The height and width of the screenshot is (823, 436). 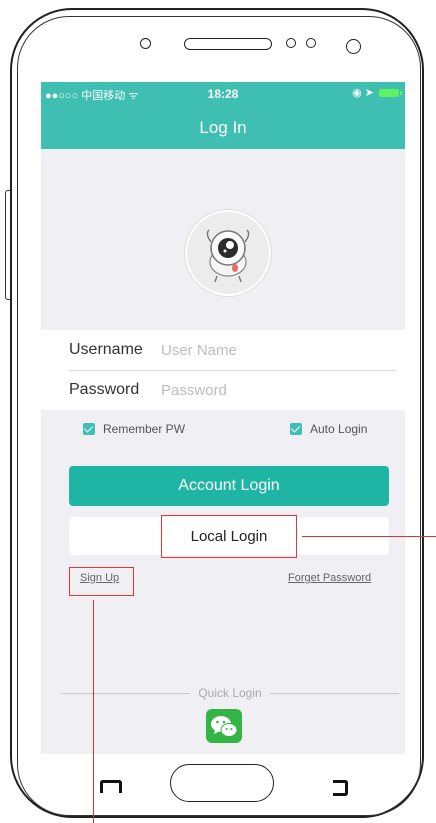 I want to click on battery-icon, so click(x=390, y=92).